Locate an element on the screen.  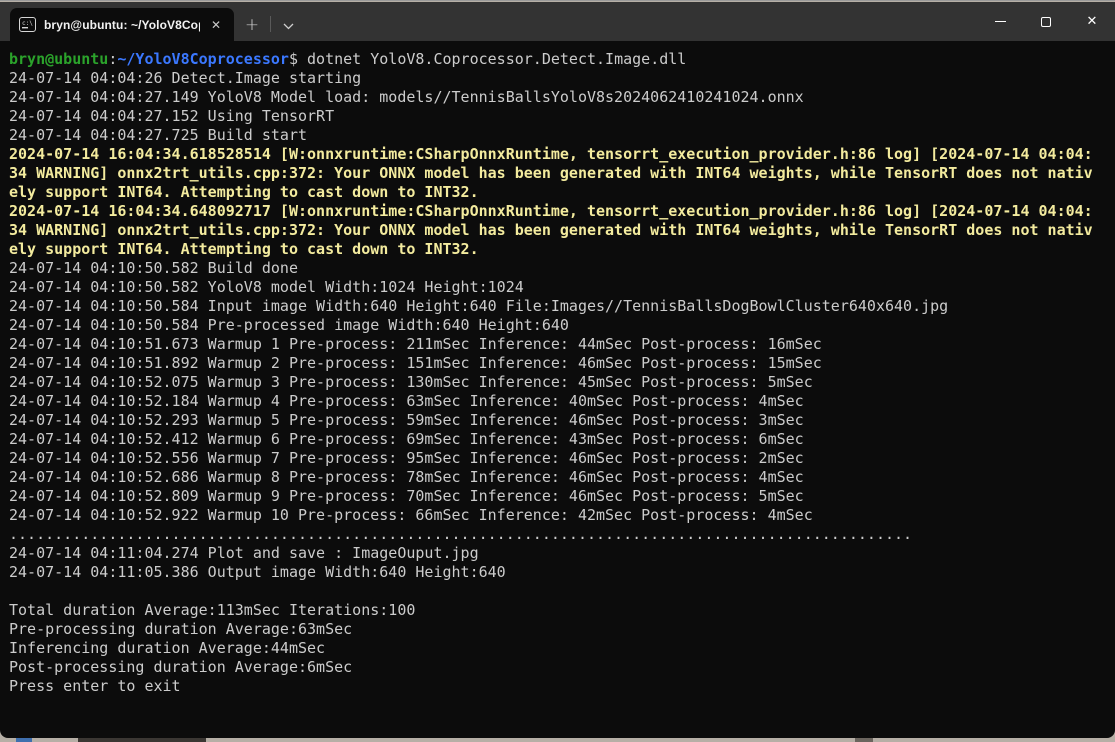
terminal-line: Post-processing duration Average:6mSec is located at coordinates (181, 667).